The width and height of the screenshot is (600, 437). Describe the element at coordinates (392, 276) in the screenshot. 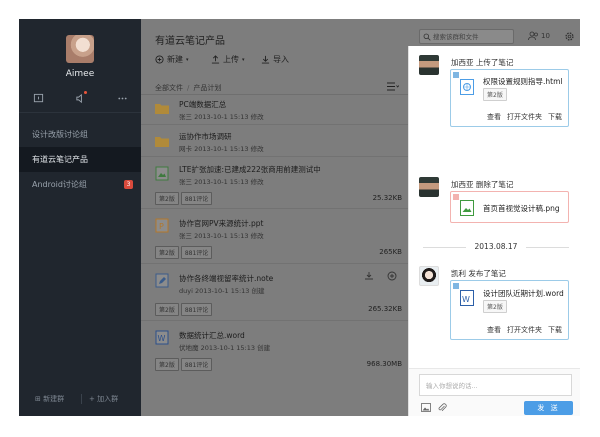

I see `more-circle-icon` at that location.